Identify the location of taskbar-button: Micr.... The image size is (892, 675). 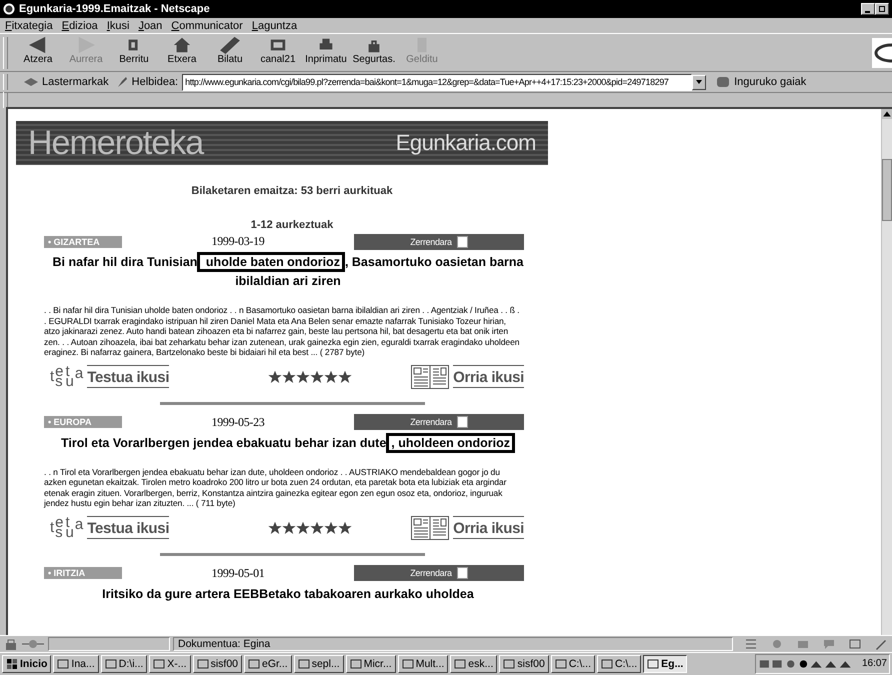
(371, 663).